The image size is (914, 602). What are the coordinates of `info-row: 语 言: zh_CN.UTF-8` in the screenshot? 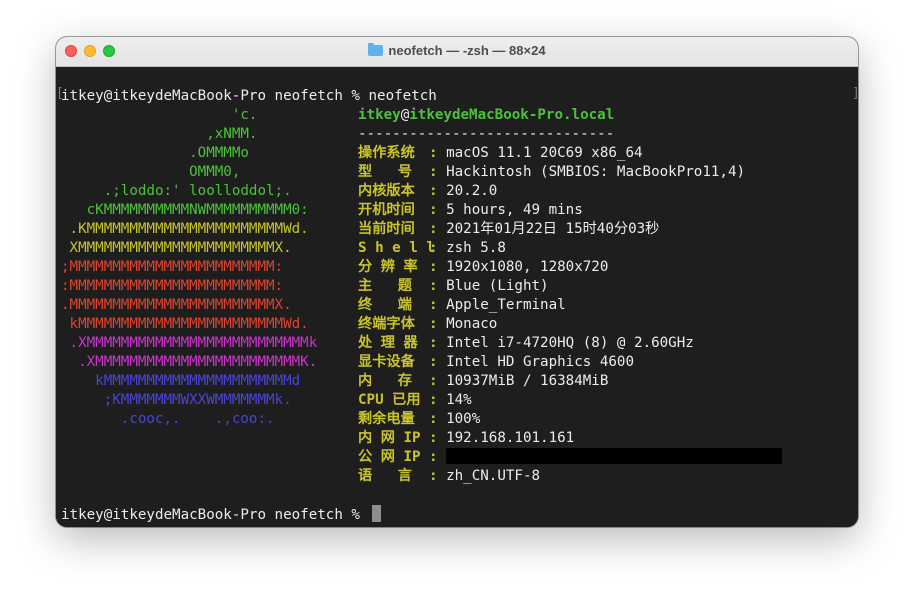 It's located at (570, 476).